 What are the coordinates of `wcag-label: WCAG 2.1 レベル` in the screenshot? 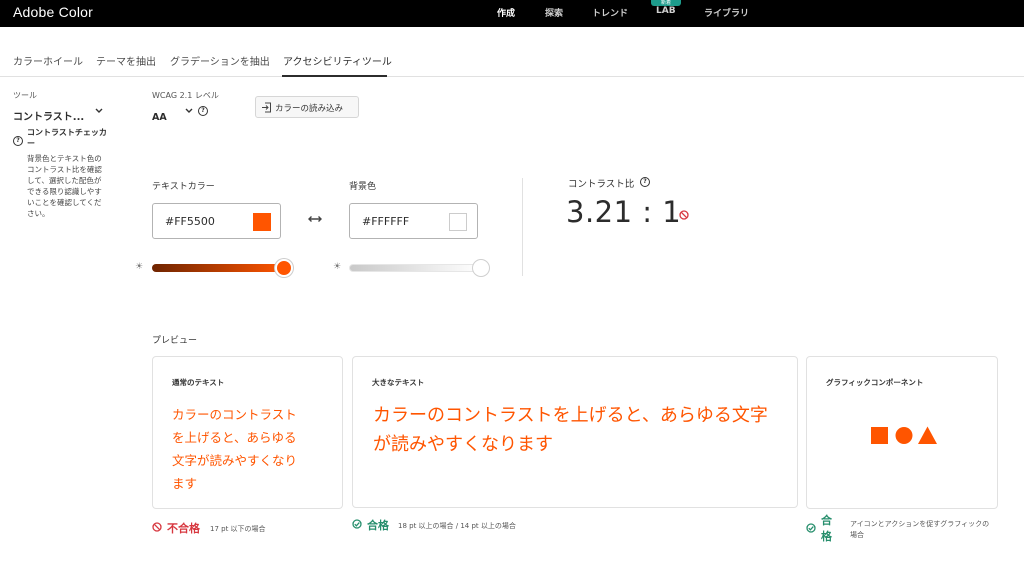 It's located at (185, 95).